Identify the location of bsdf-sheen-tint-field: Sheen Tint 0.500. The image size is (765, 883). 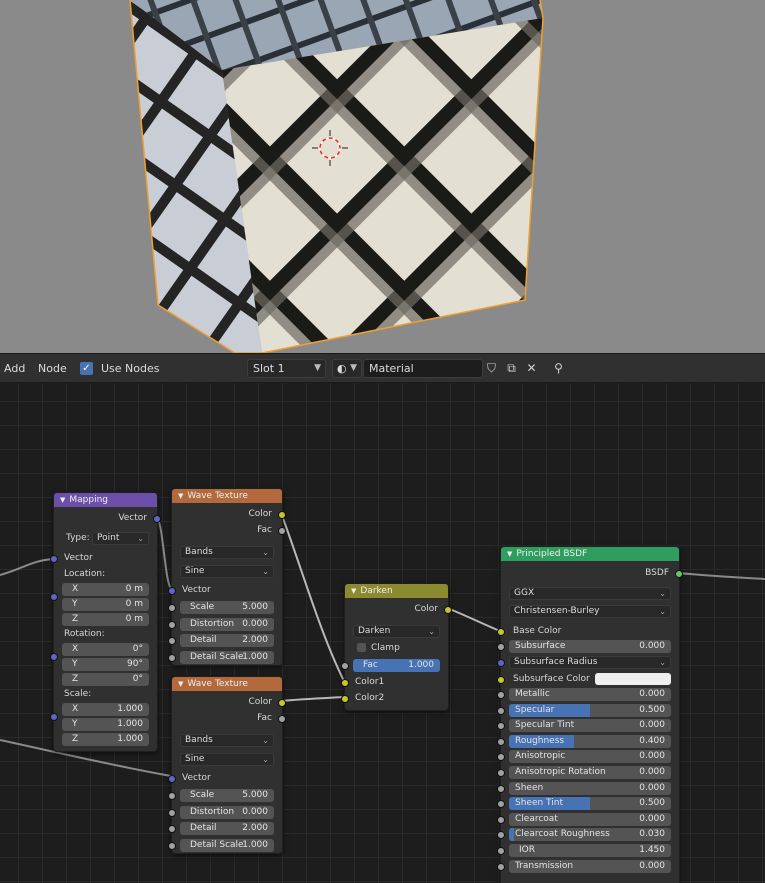
(590, 804).